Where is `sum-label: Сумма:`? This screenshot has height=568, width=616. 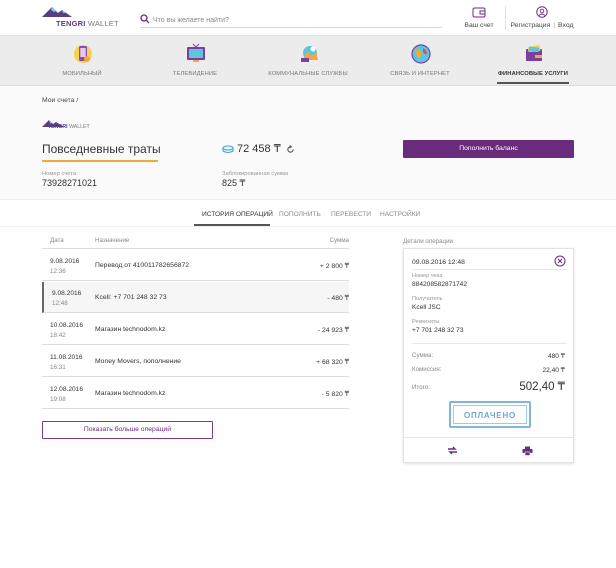
sum-label: Сумма: is located at coordinates (423, 355).